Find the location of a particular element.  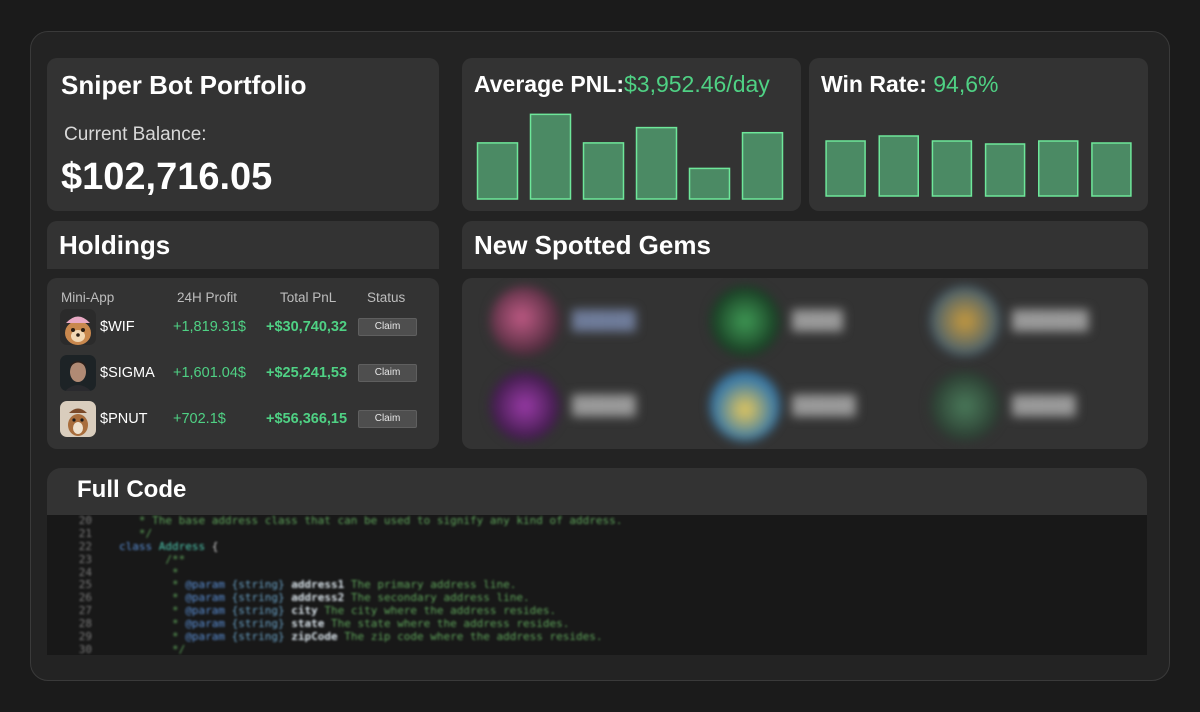

sigma-avatar is located at coordinates (78, 373).